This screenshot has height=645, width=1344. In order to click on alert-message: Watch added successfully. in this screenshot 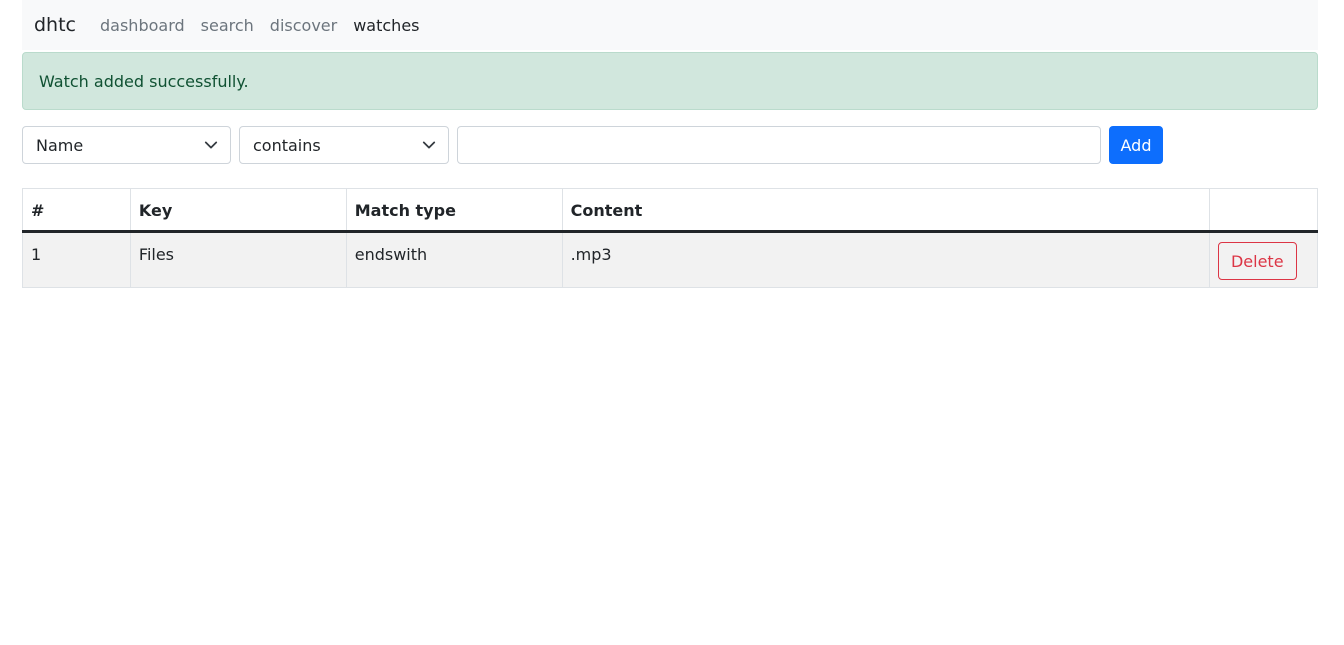, I will do `click(144, 81)`.